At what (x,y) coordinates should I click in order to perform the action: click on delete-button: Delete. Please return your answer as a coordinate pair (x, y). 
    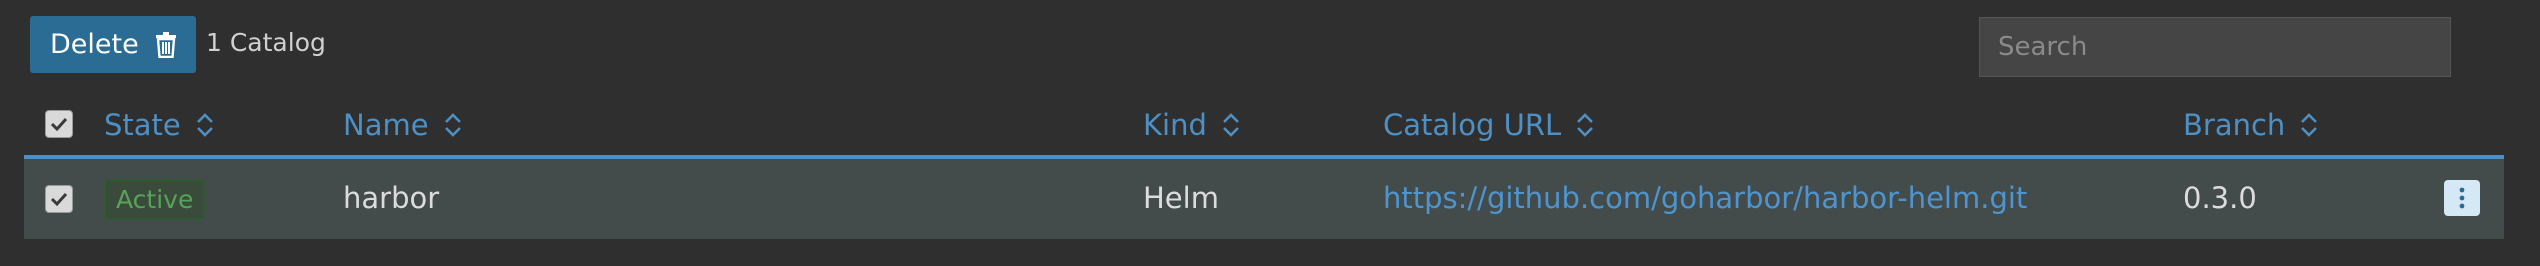
    Looking at the image, I should click on (113, 44).